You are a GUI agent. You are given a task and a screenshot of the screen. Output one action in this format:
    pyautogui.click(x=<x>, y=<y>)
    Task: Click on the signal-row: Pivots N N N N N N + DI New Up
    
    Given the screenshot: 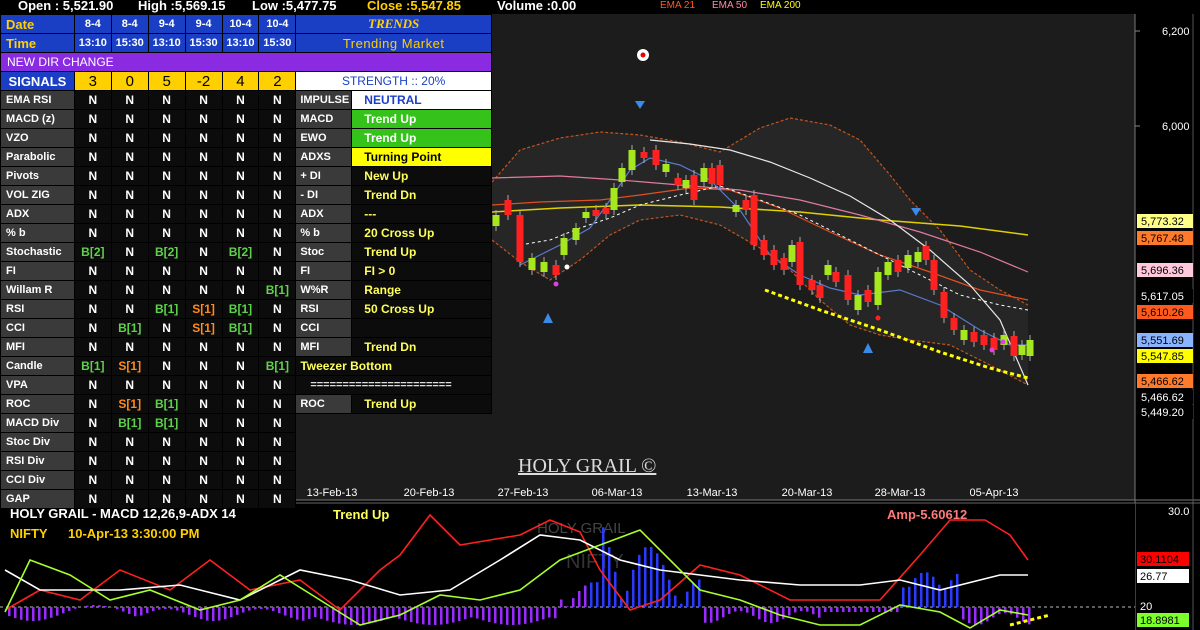 What is the action you would take?
    pyautogui.click(x=246, y=176)
    